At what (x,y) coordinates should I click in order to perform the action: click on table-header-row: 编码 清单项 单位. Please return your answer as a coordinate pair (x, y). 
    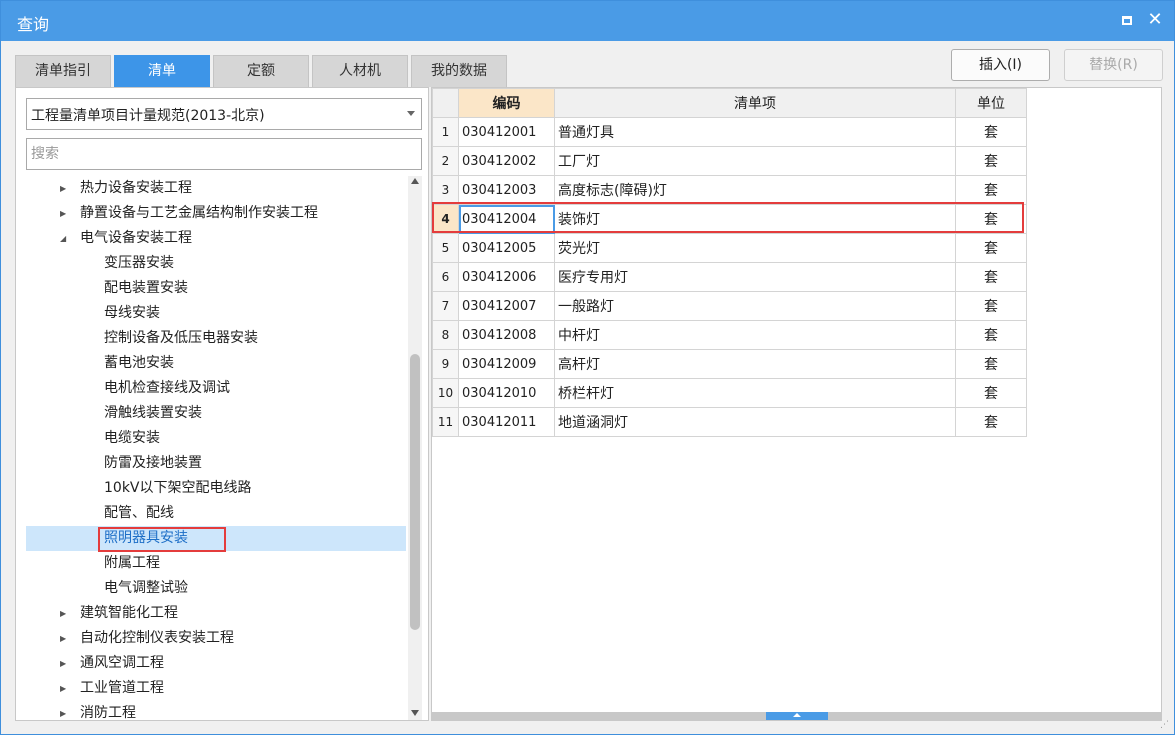
    Looking at the image, I should click on (729, 103).